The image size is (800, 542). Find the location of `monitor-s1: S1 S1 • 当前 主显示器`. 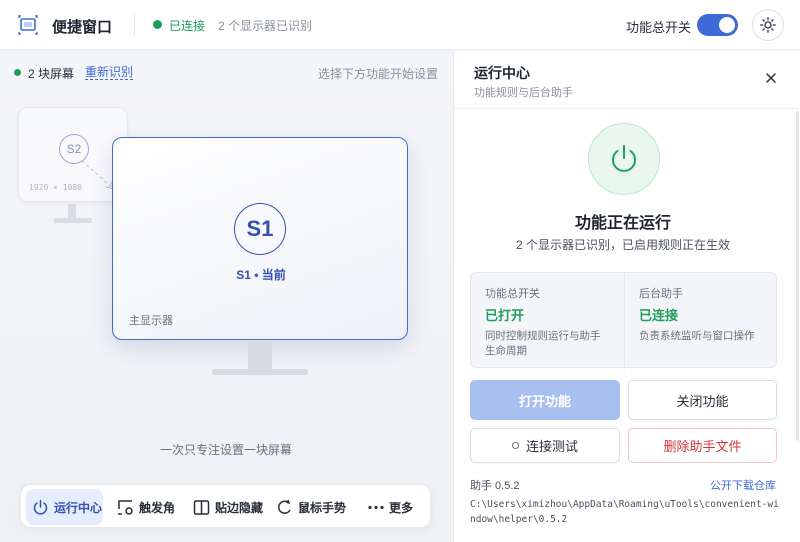

monitor-s1: S1 S1 • 当前 主显示器 is located at coordinates (260, 238).